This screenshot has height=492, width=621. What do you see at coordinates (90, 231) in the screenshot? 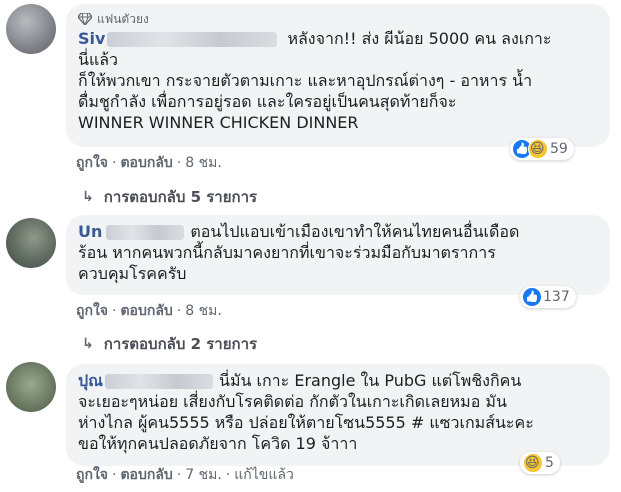
I see `commenter-name: Un` at bounding box center [90, 231].